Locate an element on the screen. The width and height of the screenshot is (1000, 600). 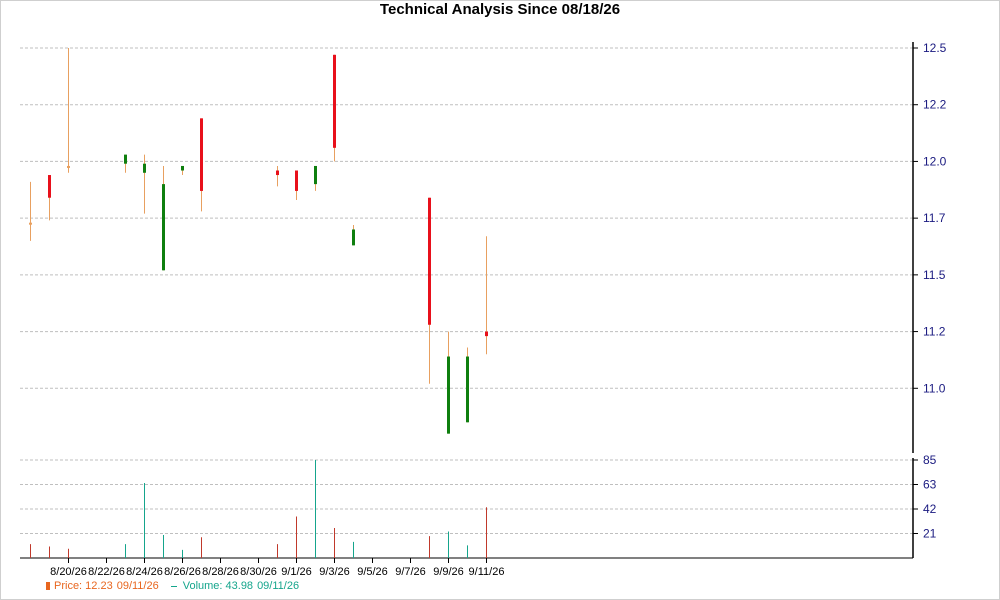
price-tick-label: 12.0 is located at coordinates (935, 161).